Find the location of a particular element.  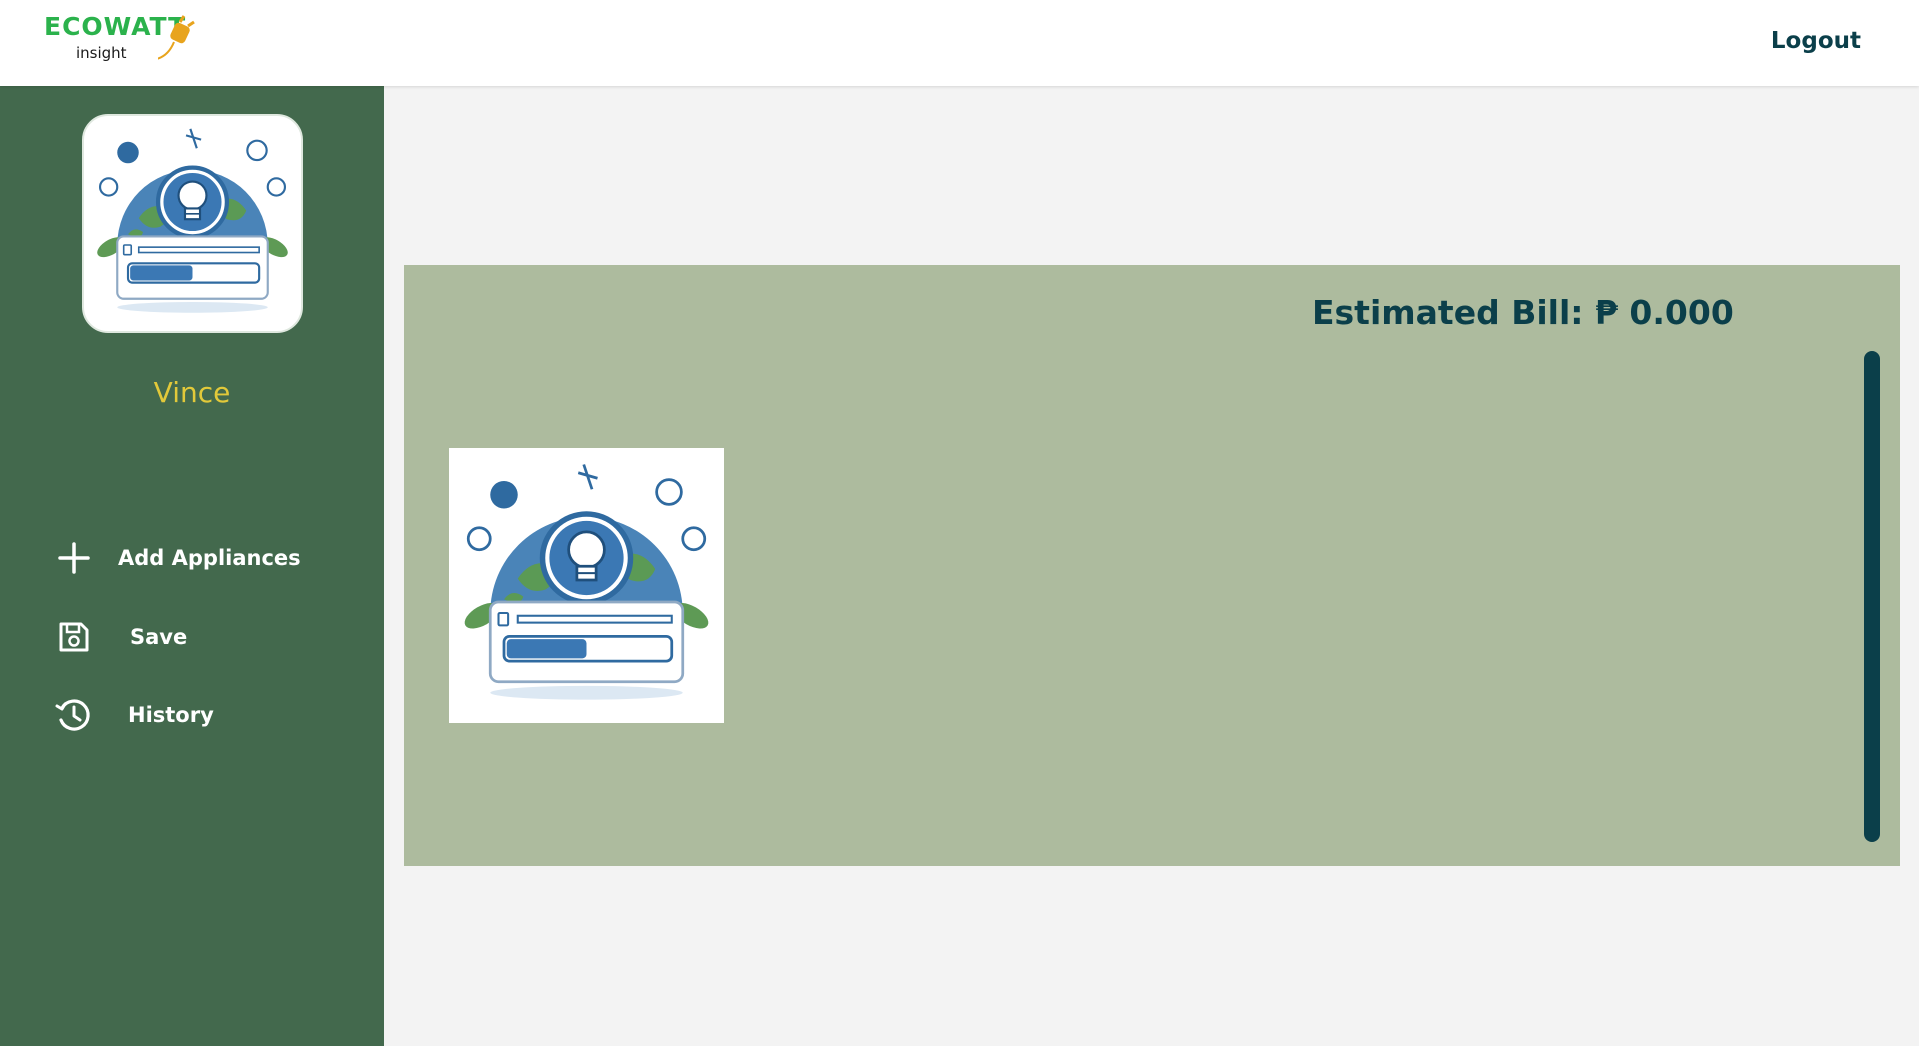

sidebar-item-label: Save is located at coordinates (159, 637).